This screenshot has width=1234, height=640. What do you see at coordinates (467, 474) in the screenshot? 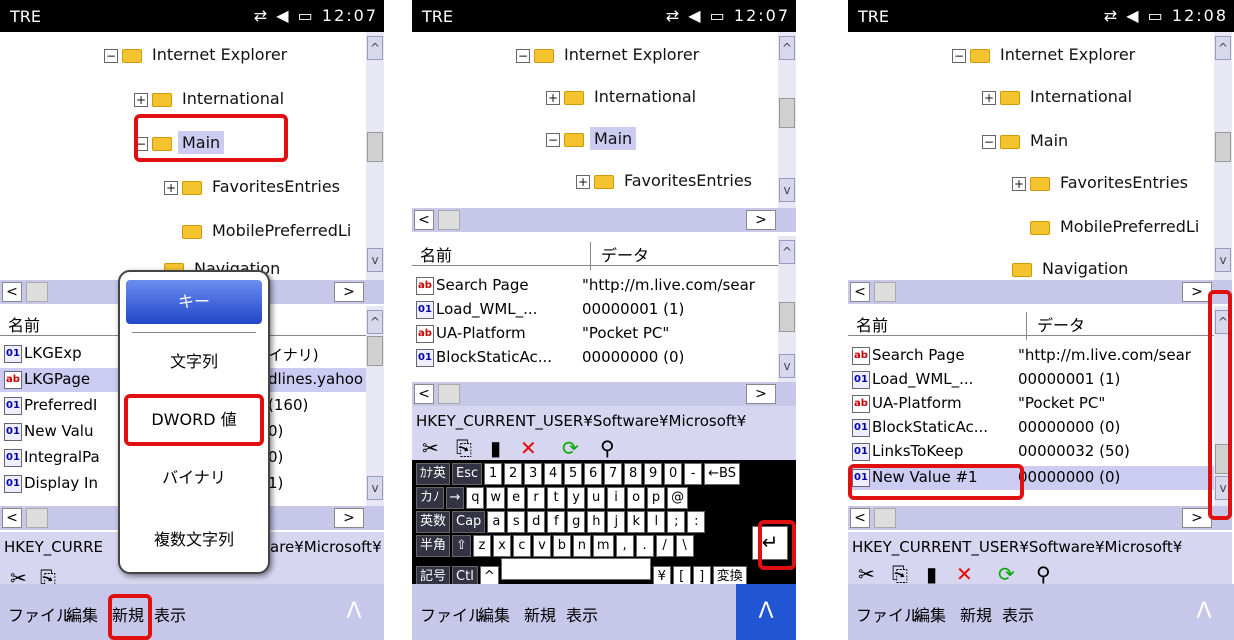
I see `keyboard-key: Esc` at bounding box center [467, 474].